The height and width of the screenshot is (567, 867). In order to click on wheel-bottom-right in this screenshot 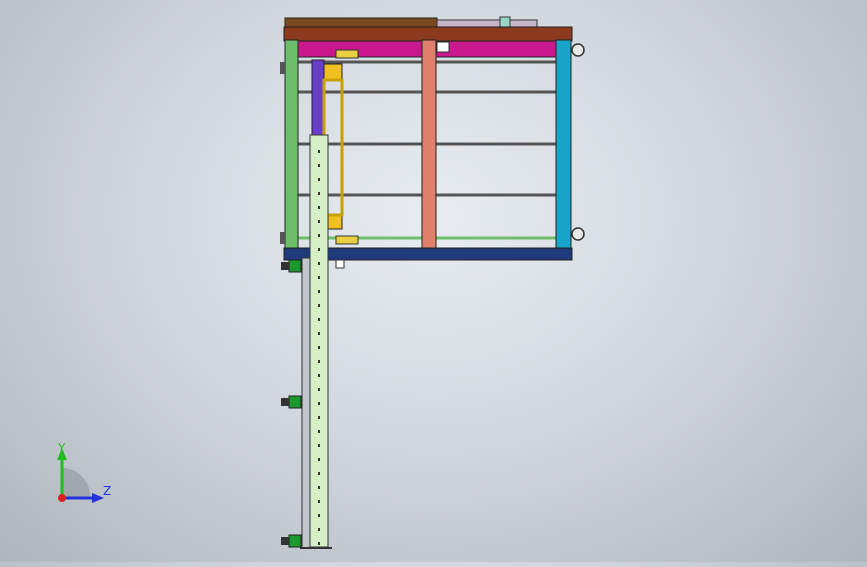, I will do `click(578, 234)`.